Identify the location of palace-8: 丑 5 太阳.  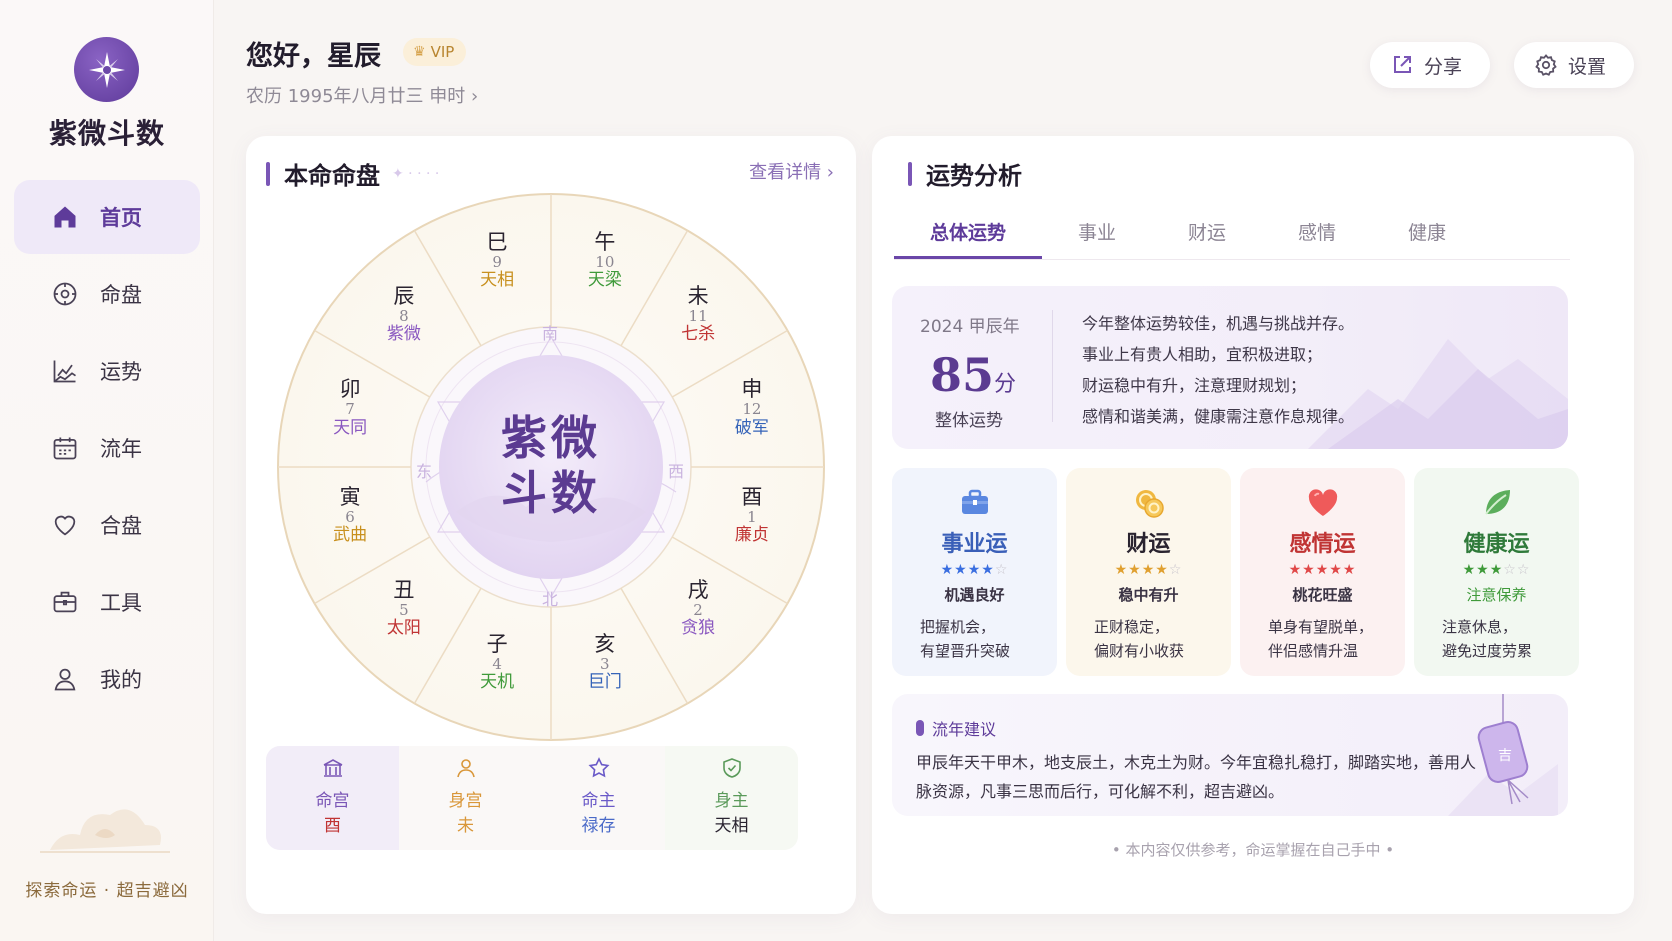
(404, 608).